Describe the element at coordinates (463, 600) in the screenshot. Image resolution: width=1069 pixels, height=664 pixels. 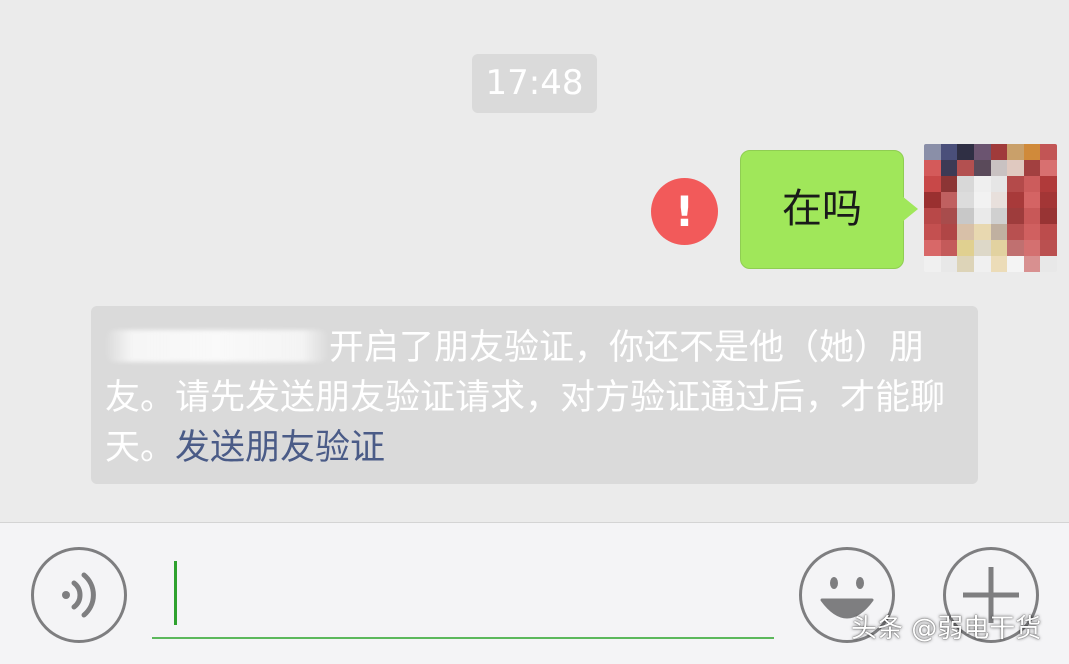
I see `message-input` at that location.